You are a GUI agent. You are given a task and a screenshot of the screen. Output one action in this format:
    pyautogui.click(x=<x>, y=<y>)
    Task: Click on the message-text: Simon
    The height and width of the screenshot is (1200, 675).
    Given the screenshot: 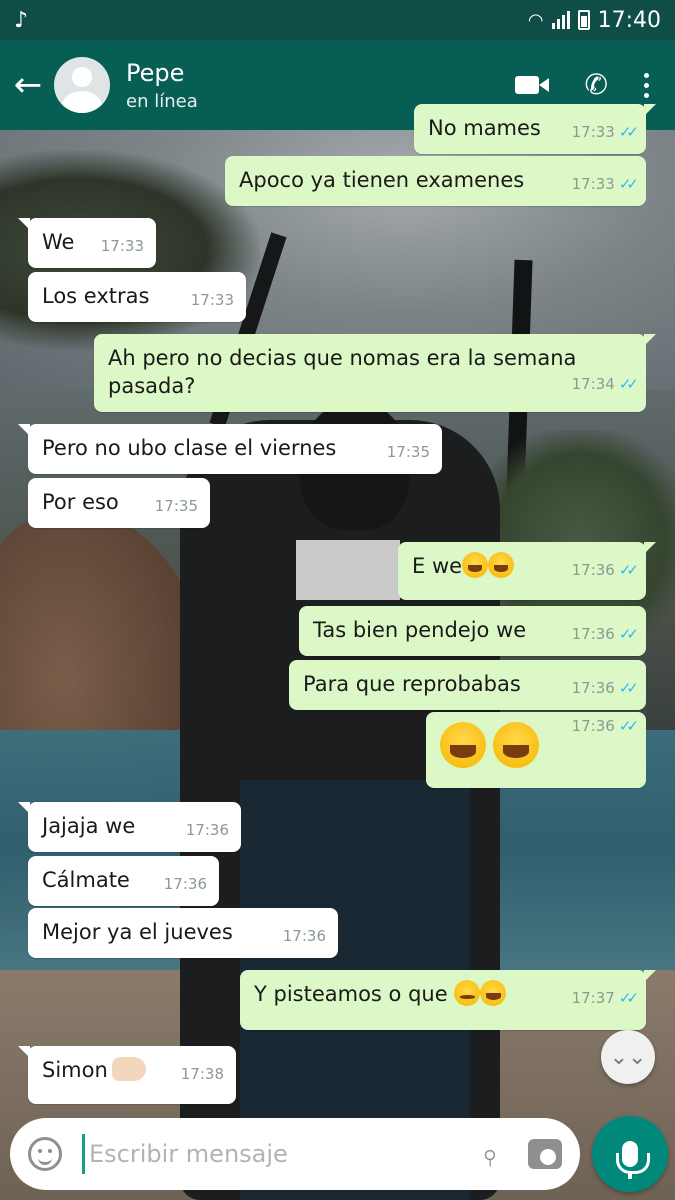 What is the action you would take?
    pyautogui.click(x=75, y=1070)
    